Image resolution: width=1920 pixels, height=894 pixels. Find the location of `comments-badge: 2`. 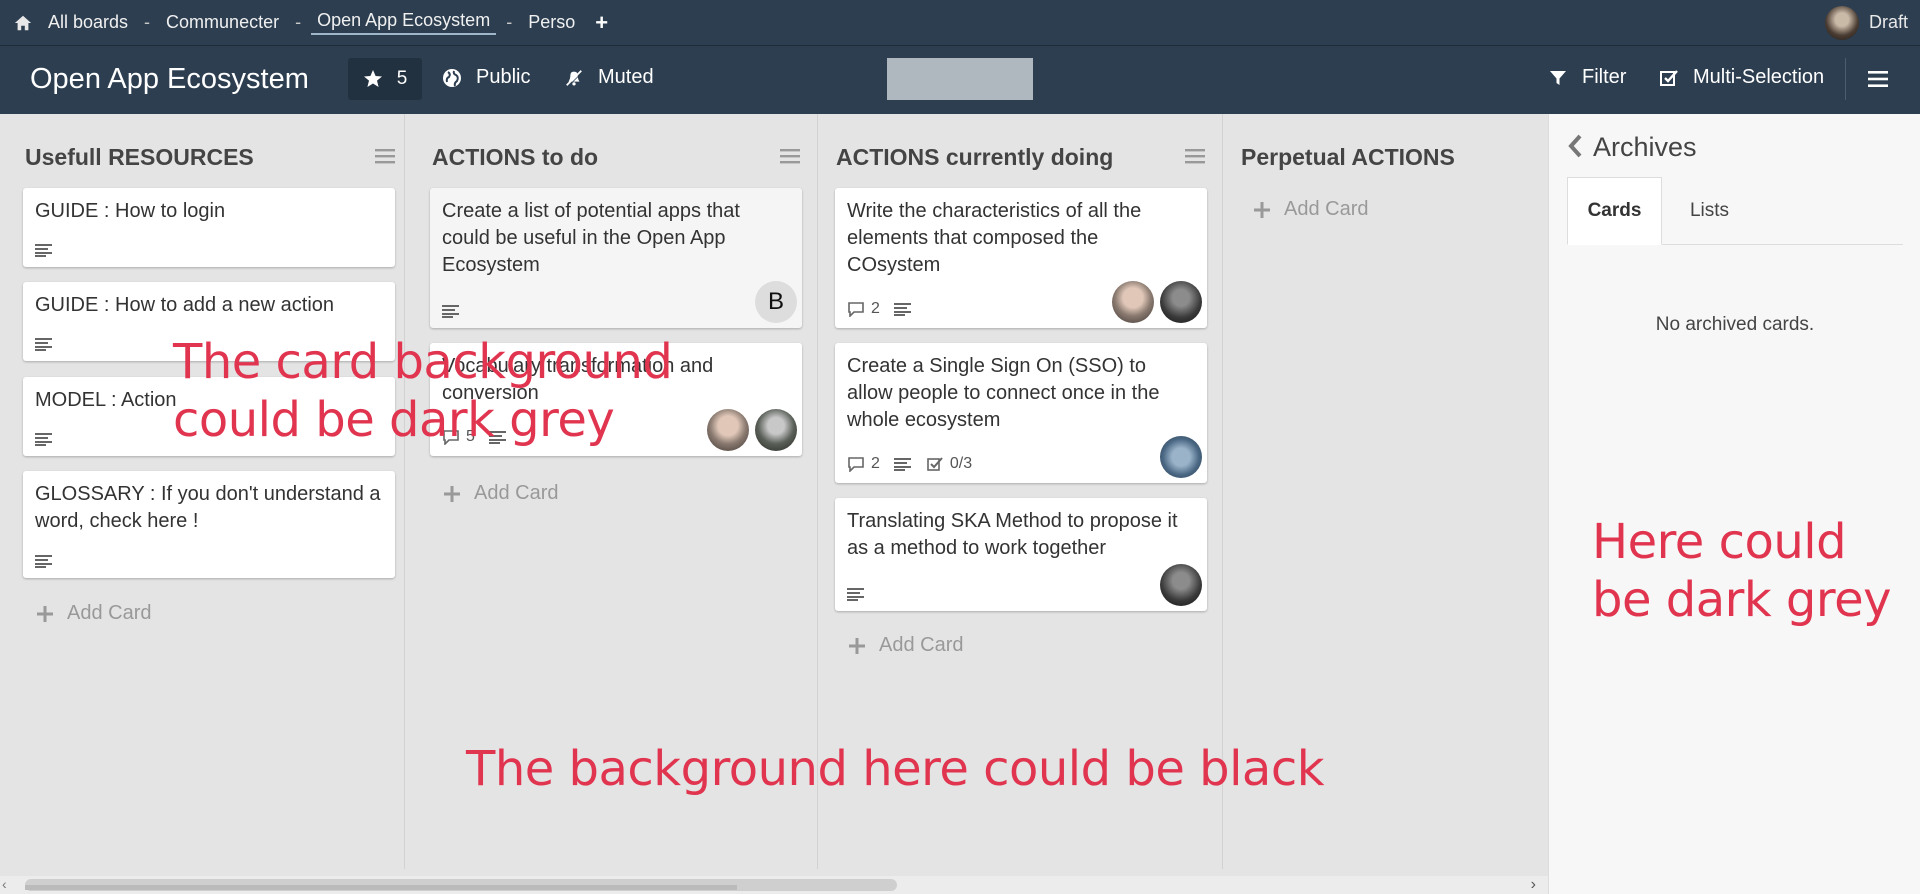

comments-badge: 2 is located at coordinates (863, 309).